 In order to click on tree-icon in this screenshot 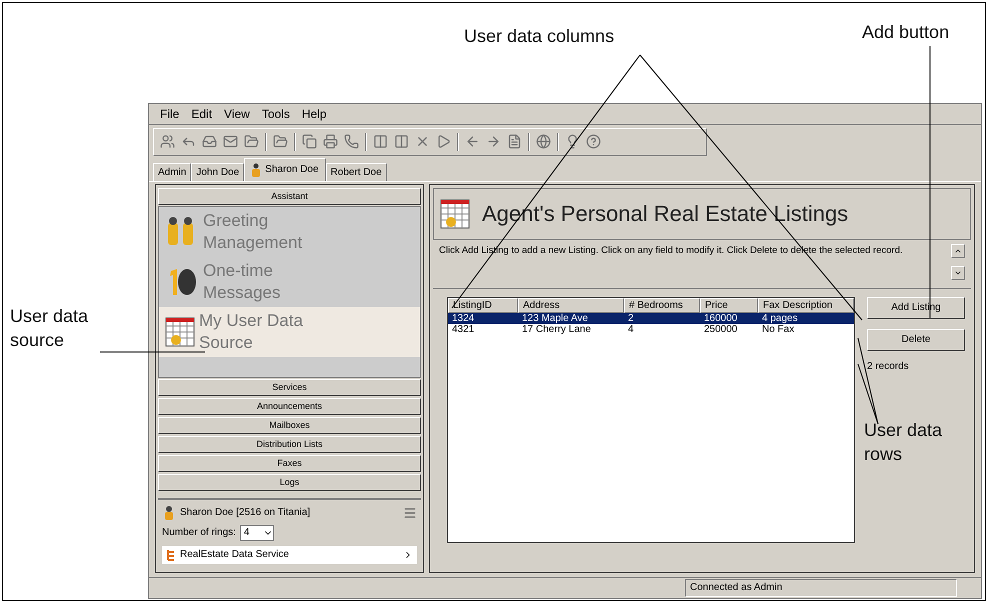, I will do `click(171, 554)`.